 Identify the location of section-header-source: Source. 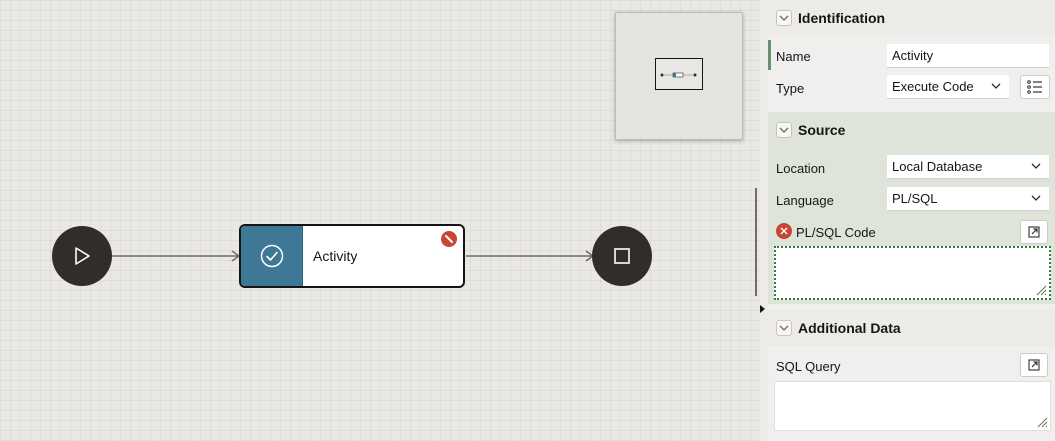
(911, 130).